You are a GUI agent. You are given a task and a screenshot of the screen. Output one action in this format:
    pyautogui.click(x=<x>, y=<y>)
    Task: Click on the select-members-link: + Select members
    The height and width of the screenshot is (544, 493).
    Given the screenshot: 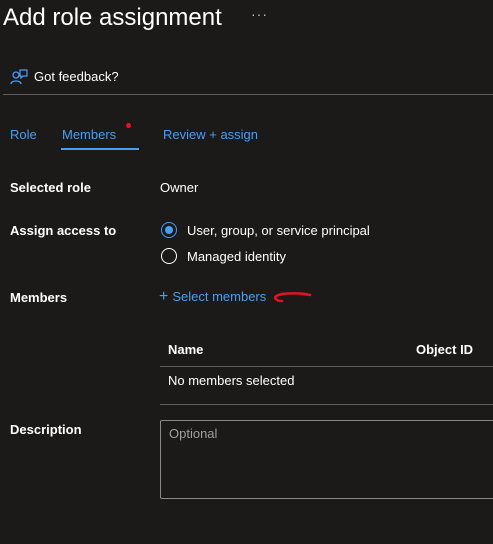 What is the action you would take?
    pyautogui.click(x=212, y=296)
    